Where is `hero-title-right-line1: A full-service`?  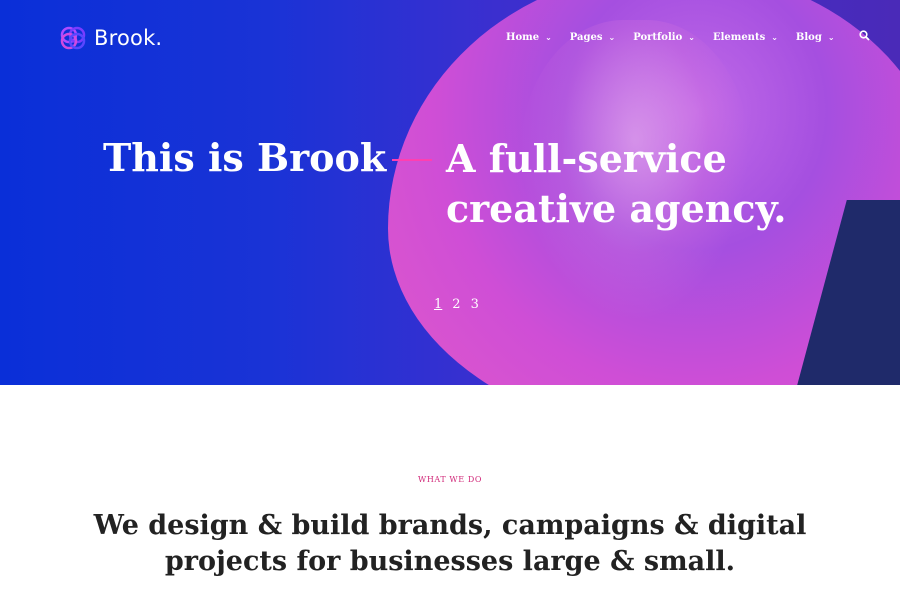
hero-title-right-line1: A full-service is located at coordinates (586, 158).